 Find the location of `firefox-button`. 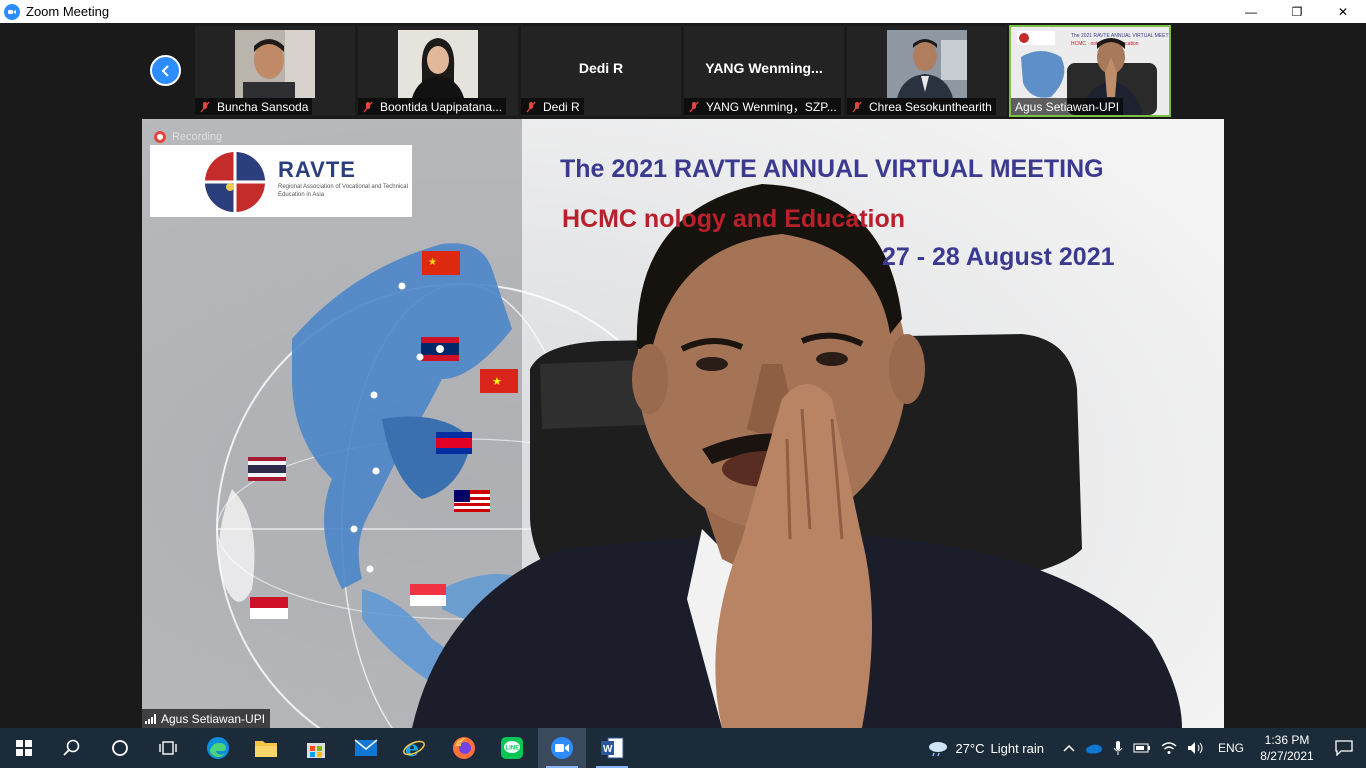

firefox-button is located at coordinates (464, 748).